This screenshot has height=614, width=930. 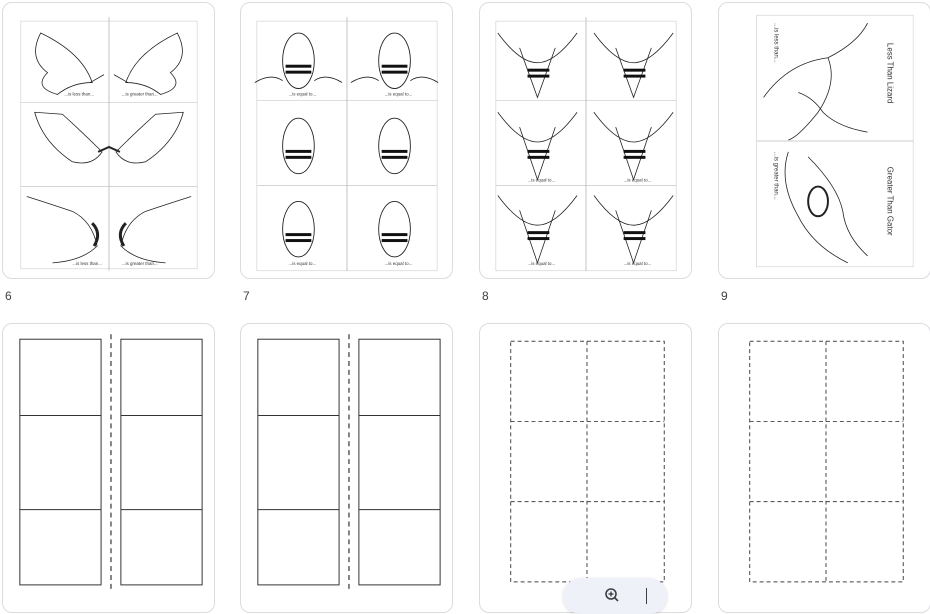 I want to click on chick-illustration, so click(x=346, y=145).